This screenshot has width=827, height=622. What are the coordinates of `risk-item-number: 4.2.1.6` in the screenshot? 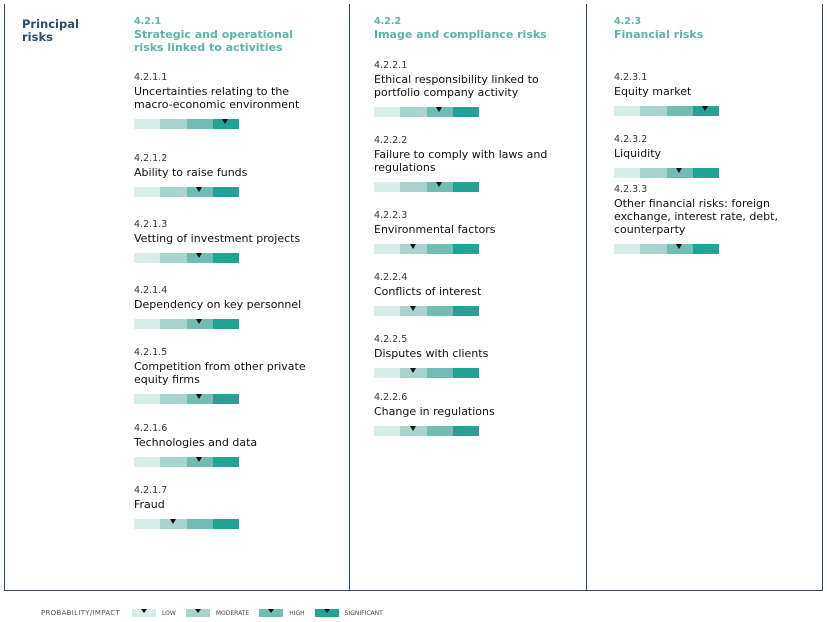 It's located at (151, 428).